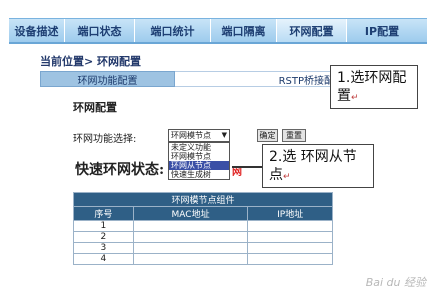 The width and height of the screenshot is (436, 296). What do you see at coordinates (267, 135) in the screenshot?
I see `ok-button: 确定` at bounding box center [267, 135].